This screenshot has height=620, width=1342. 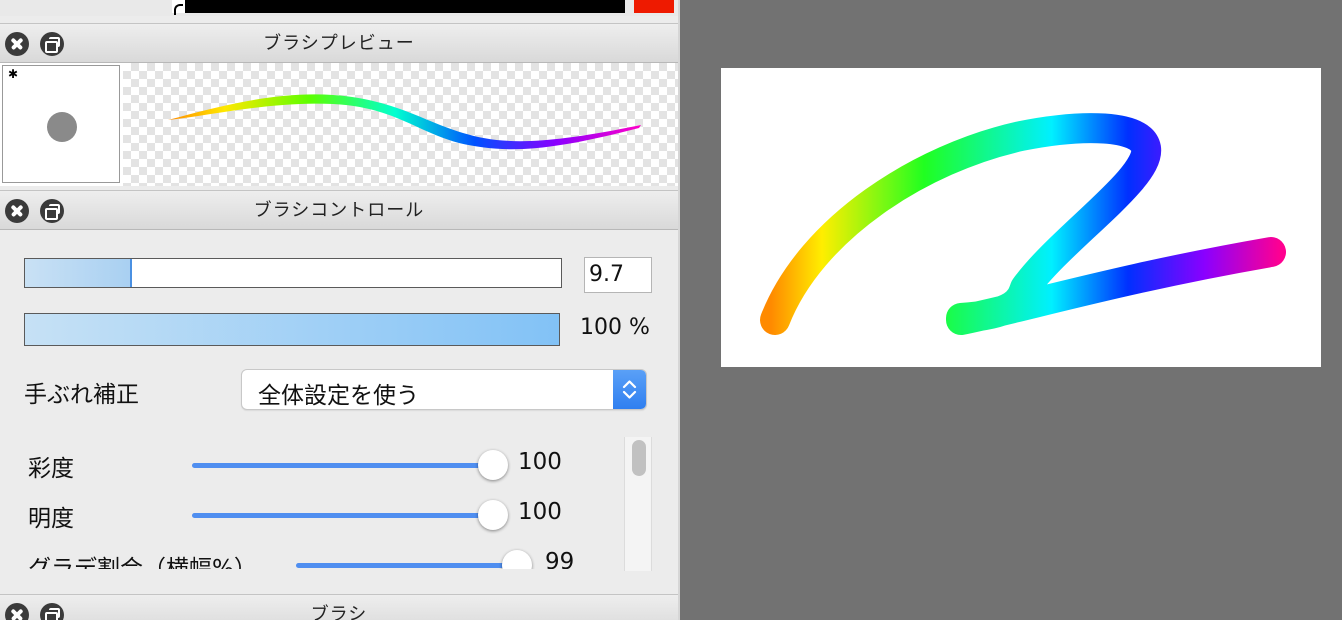 I want to click on color-strip, so click(x=339, y=8).